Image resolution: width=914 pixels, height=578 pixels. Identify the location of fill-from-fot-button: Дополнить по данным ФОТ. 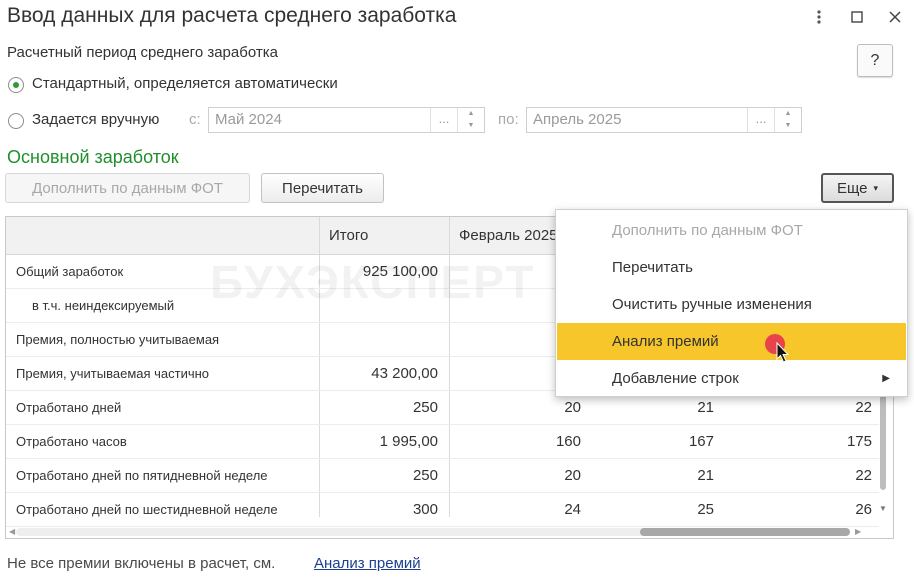
(127, 188).